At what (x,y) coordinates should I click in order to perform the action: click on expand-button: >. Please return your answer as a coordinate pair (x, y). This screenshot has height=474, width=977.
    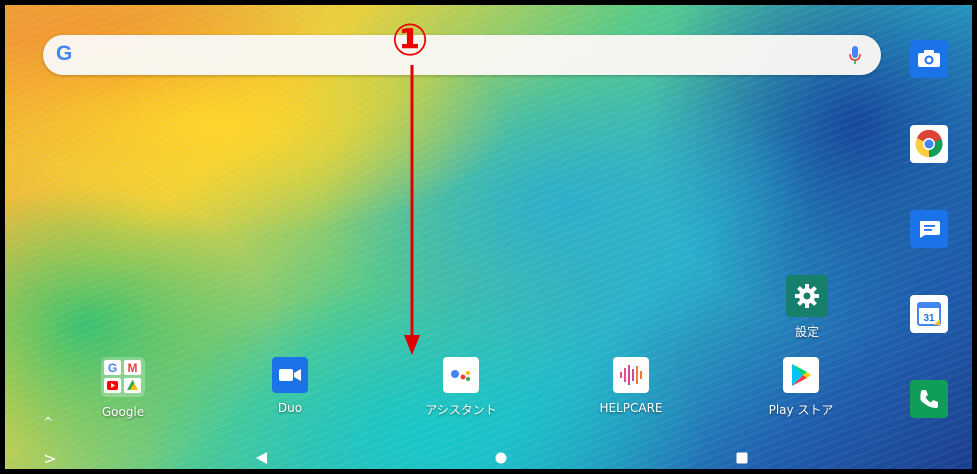
    Looking at the image, I should click on (50, 455).